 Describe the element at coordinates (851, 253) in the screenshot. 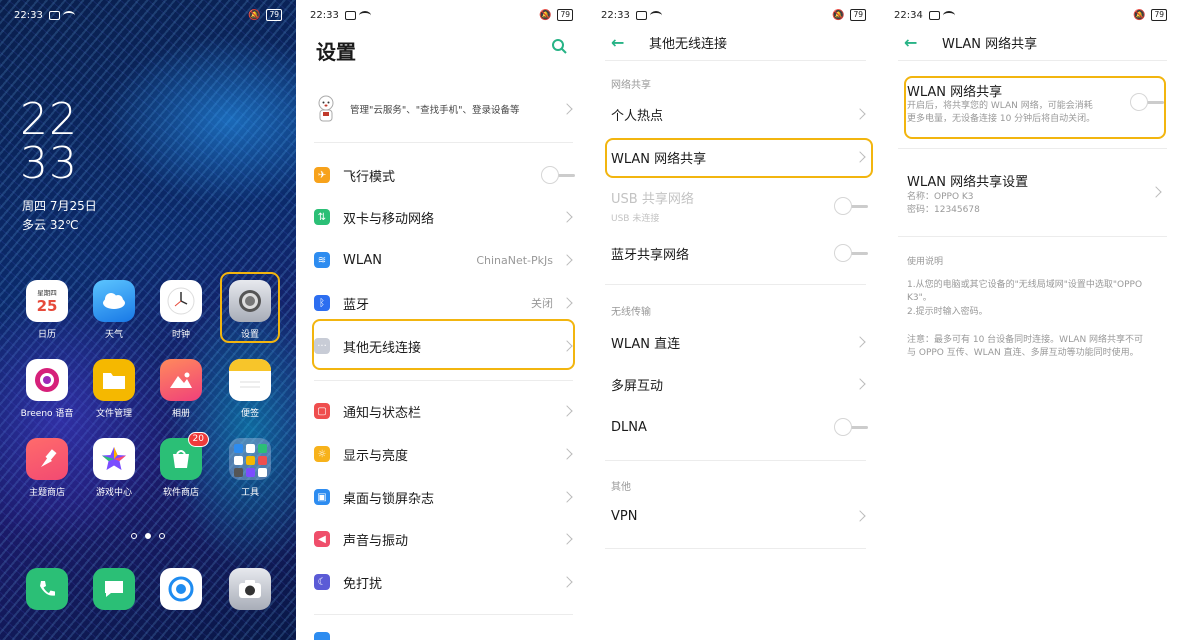

I see `bt-share-toggle` at that location.